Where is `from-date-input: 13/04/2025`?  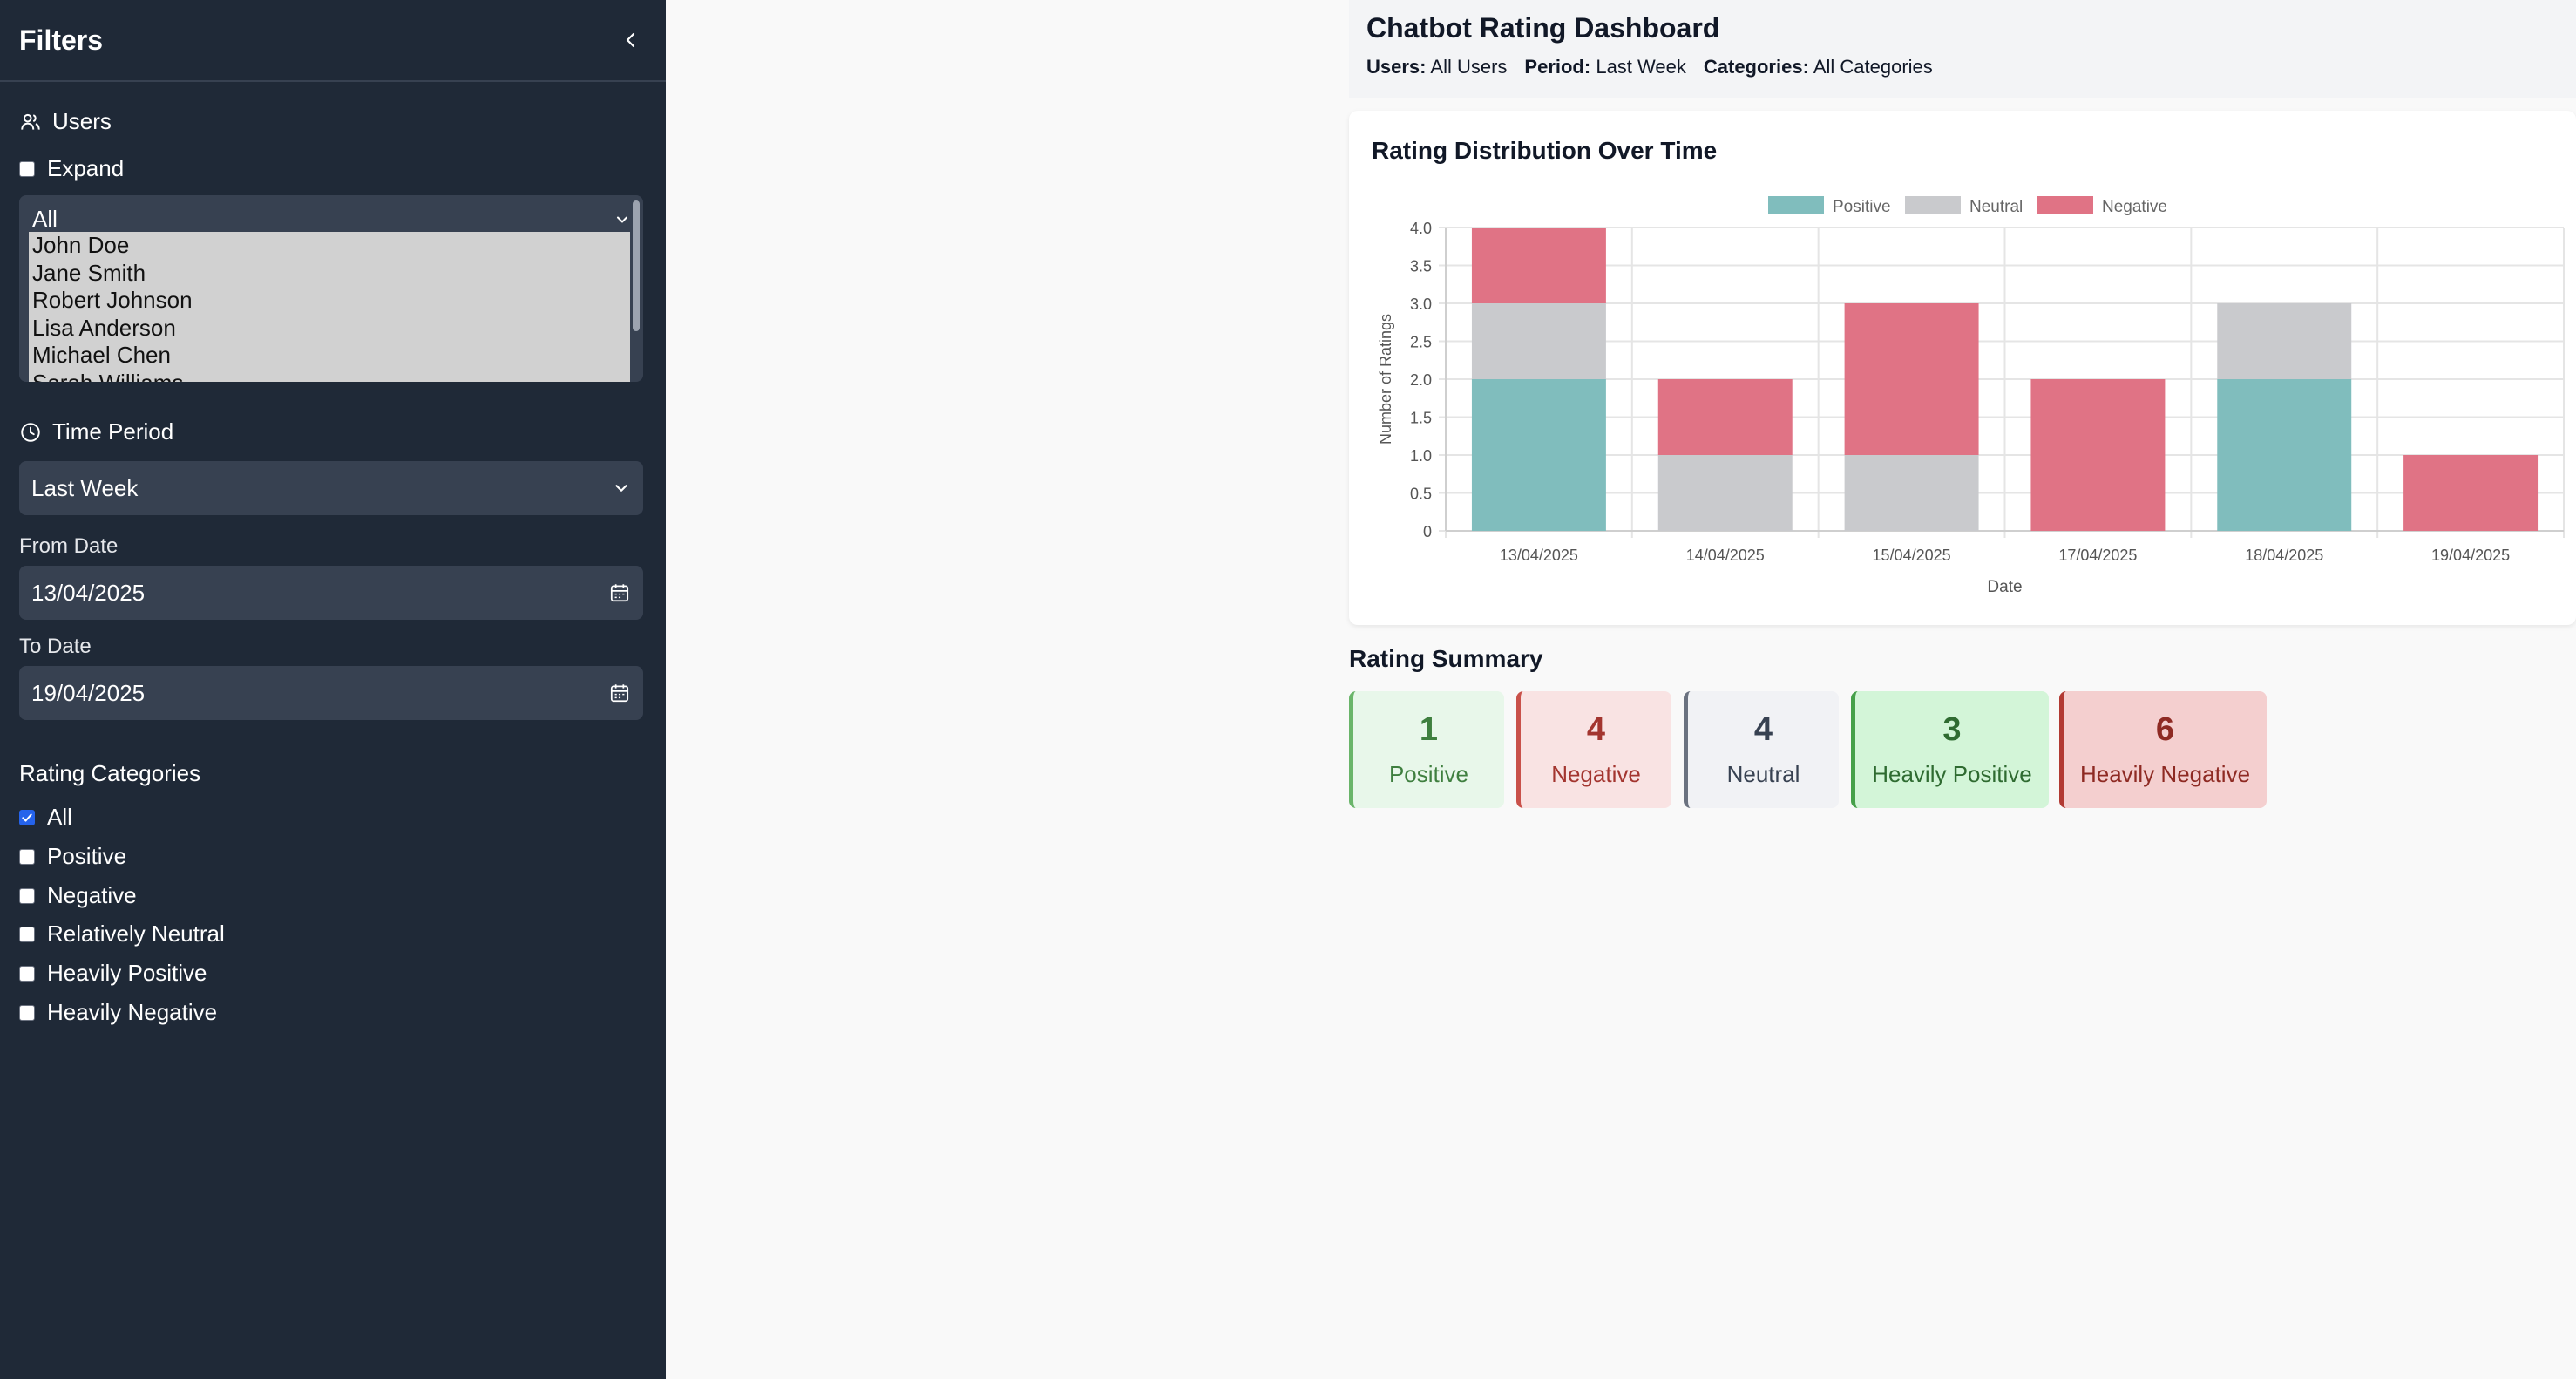 from-date-input: 13/04/2025 is located at coordinates (331, 593).